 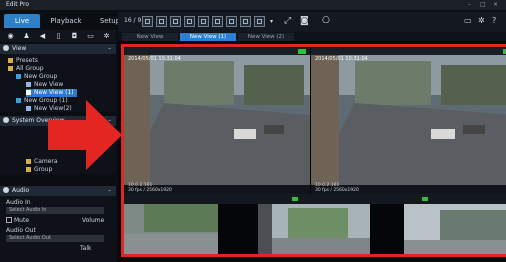 I want to click on layout-9-icon, so click(x=259, y=21).